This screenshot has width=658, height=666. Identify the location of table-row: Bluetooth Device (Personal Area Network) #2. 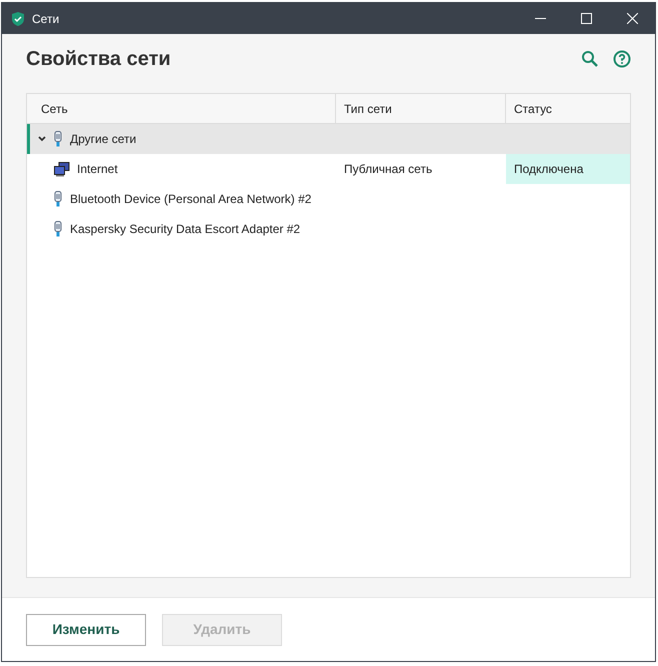
(328, 199).